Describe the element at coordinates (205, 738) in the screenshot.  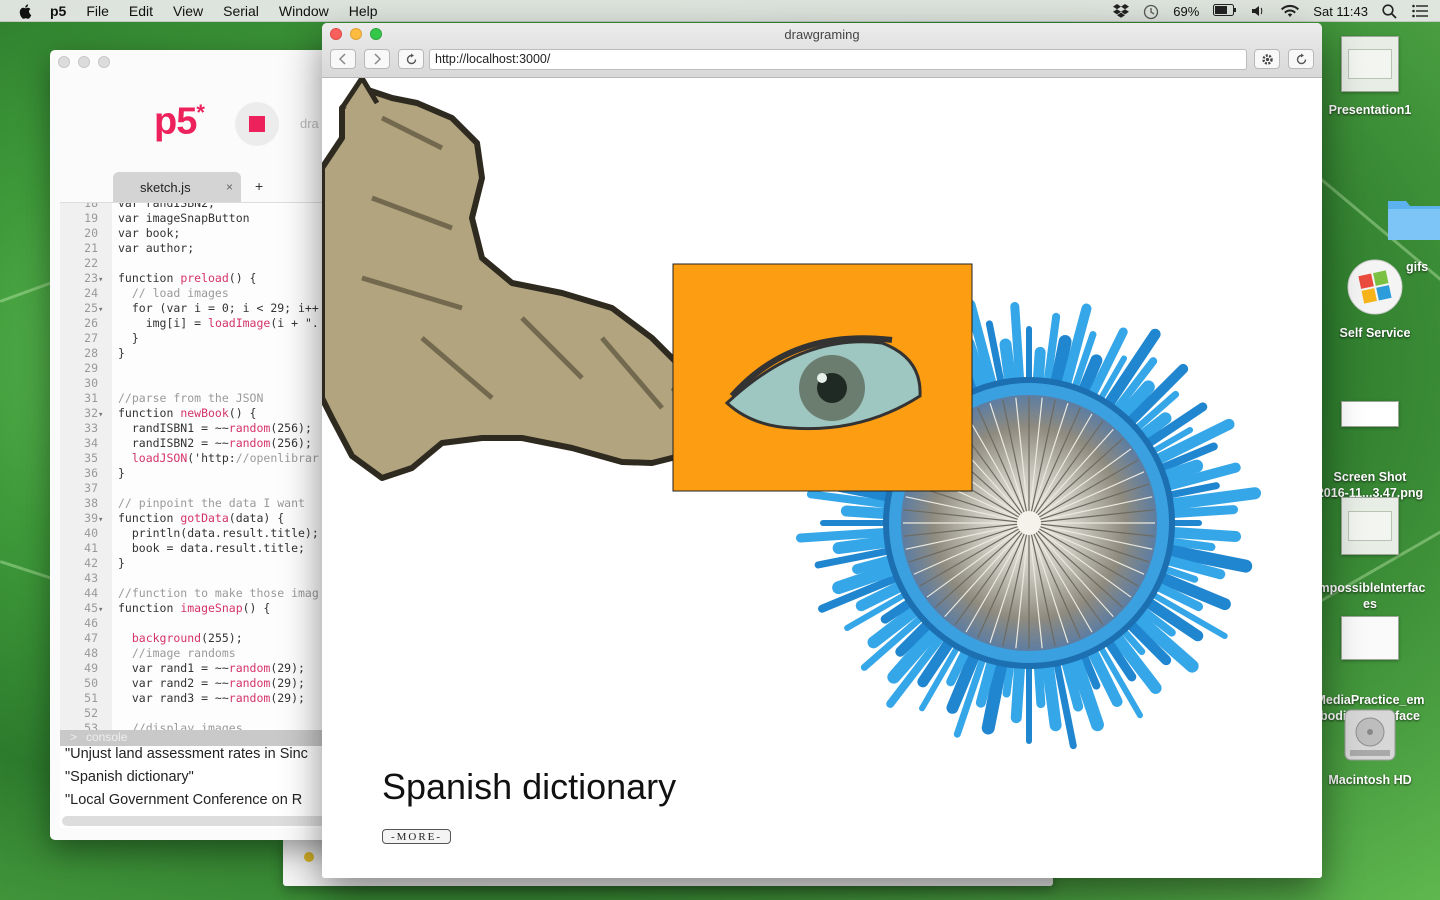
I see `console-header: > console` at that location.